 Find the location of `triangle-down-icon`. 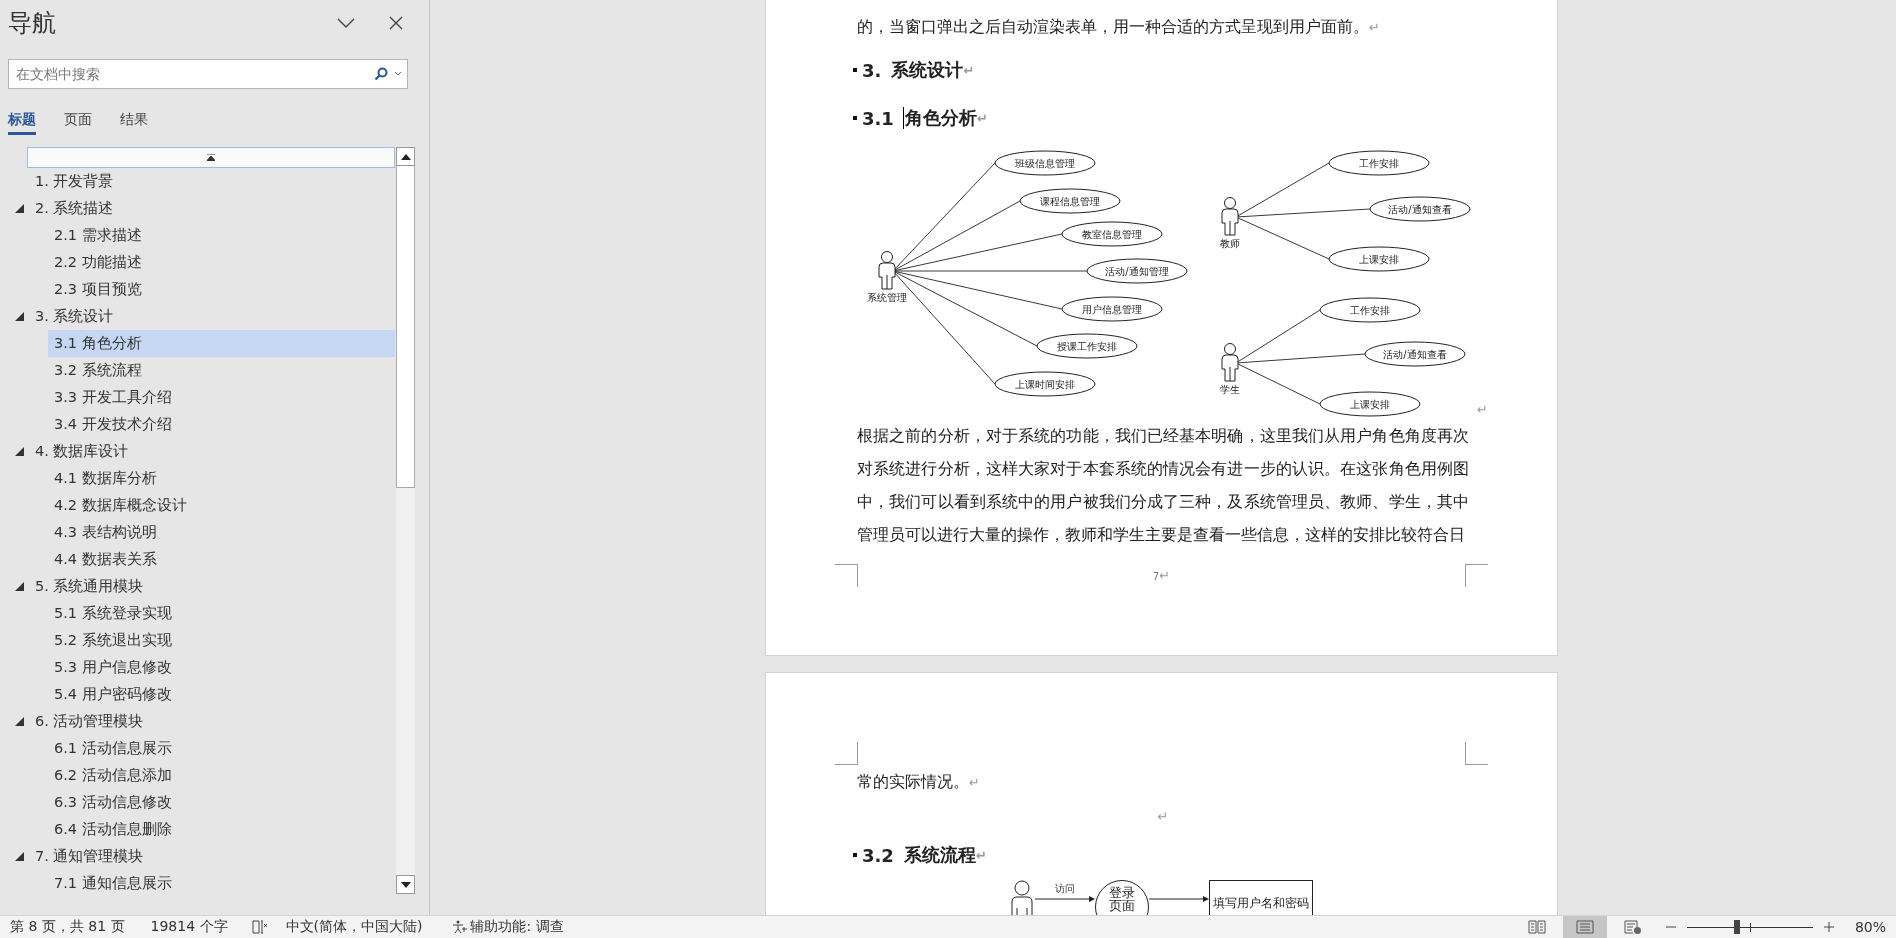

triangle-down-icon is located at coordinates (405, 884).